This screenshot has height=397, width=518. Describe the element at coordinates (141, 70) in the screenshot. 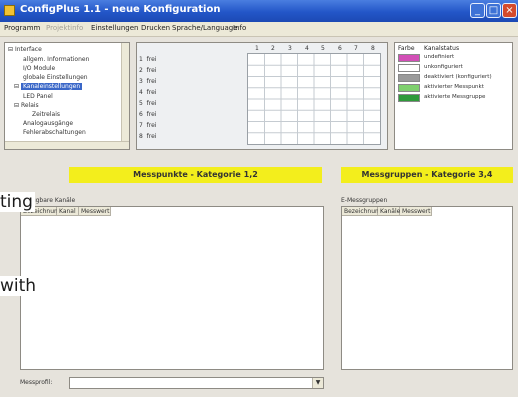

I see `row-number: 2` at that location.